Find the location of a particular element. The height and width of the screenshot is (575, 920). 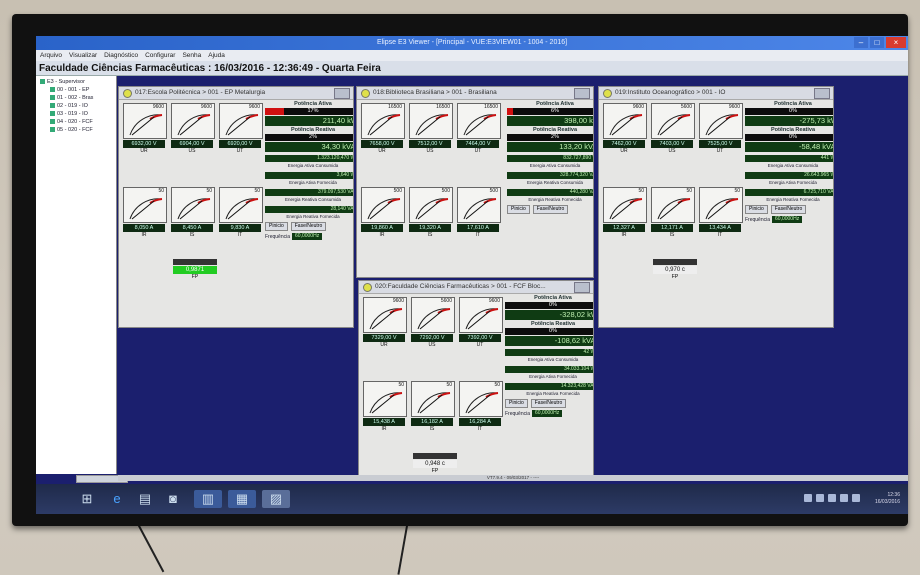

tree-item: 01 - 002 - Bras is located at coordinates (76, 98).